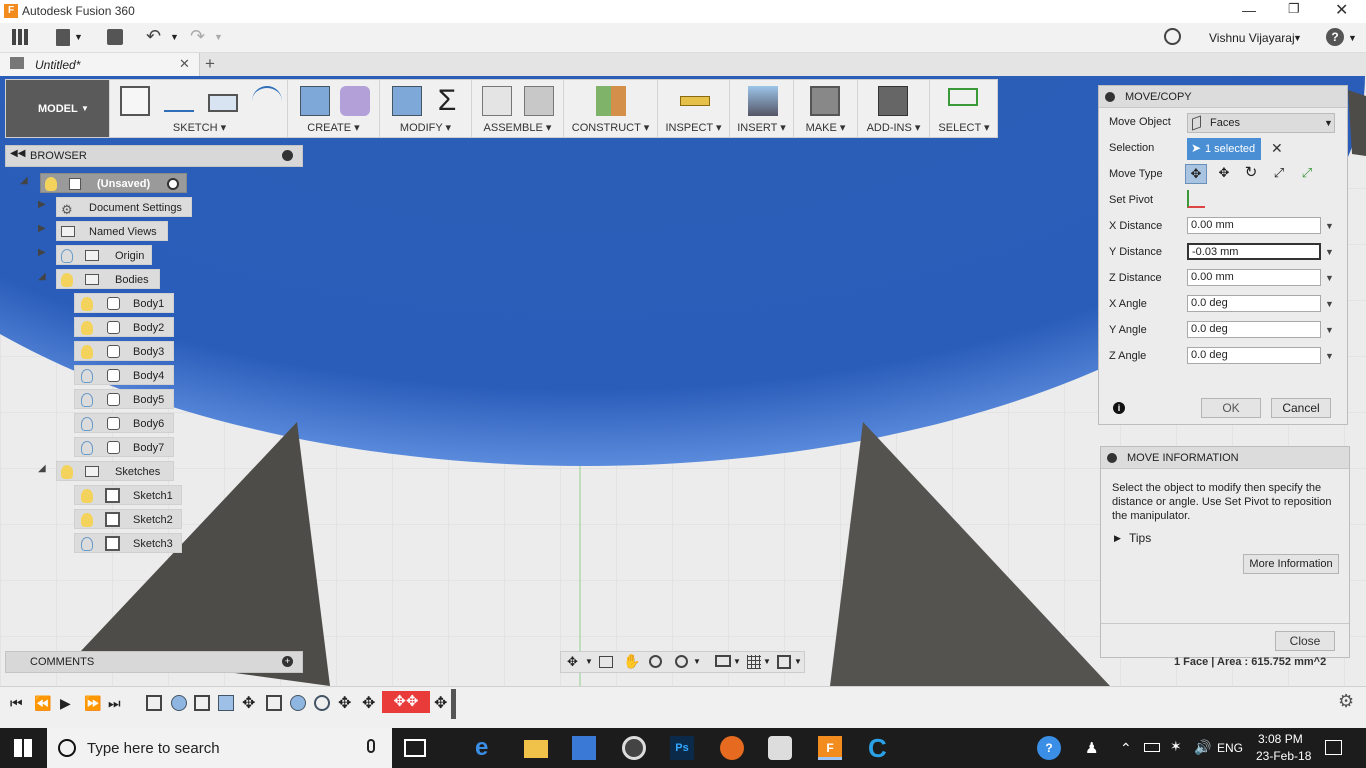 This screenshot has width=1366, height=768. Describe the element at coordinates (153, 36) in the screenshot. I see `undo-icon: ↶` at that location.